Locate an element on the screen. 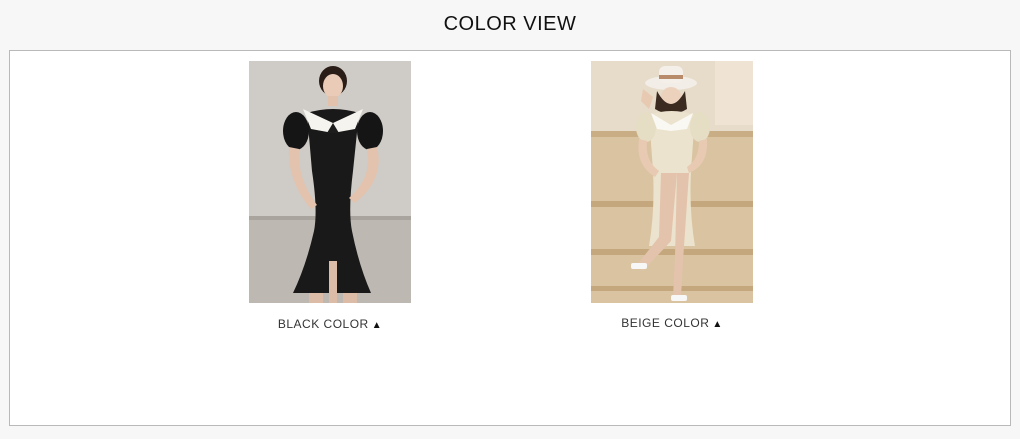 The height and width of the screenshot is (439, 1020). black-color-label: BLACK COLOR is located at coordinates (323, 324).